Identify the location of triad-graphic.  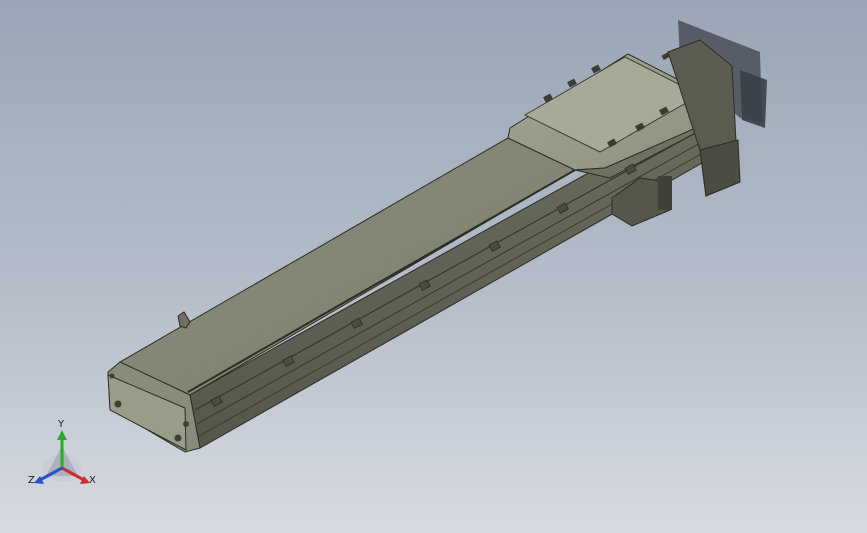
(62, 457).